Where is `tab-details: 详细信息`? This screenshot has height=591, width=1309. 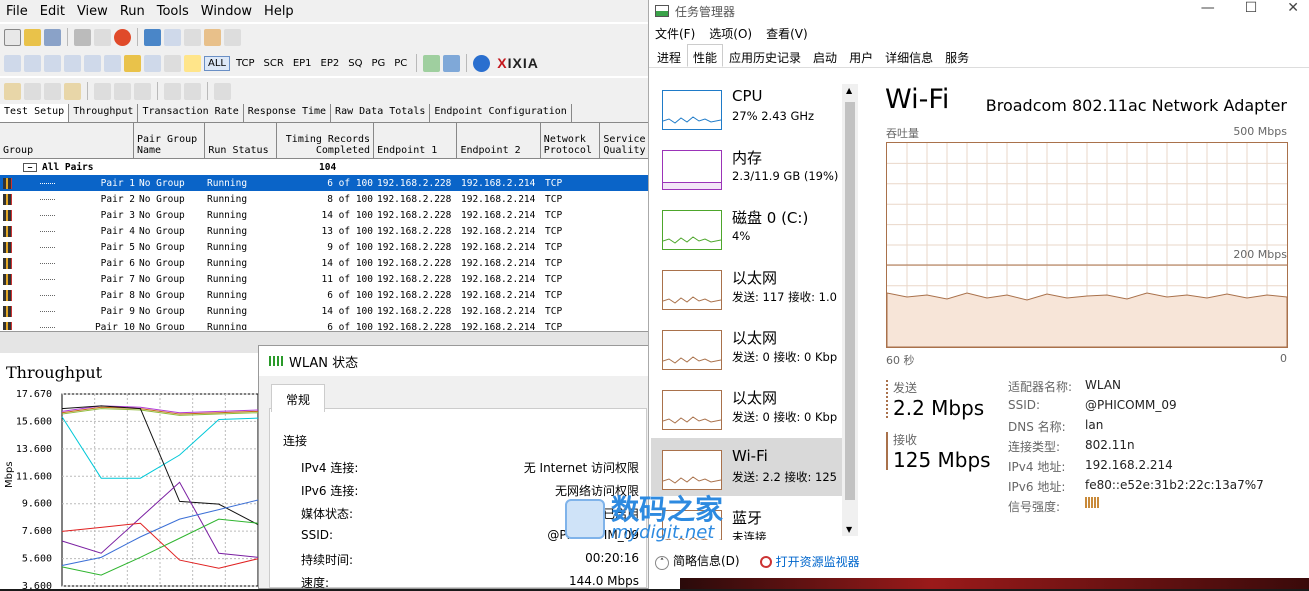 tab-details: 详细信息 is located at coordinates (909, 55).